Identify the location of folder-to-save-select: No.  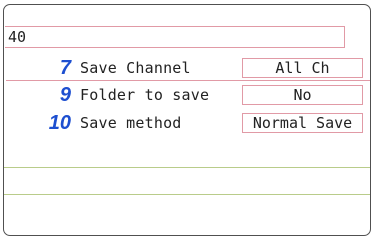
(302, 95).